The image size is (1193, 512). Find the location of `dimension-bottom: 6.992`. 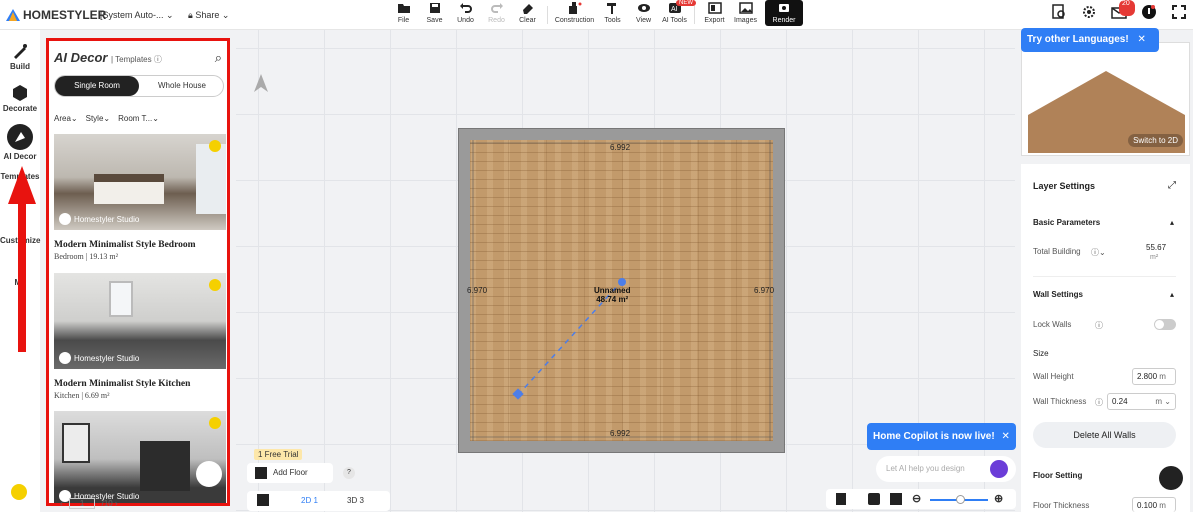

dimension-bottom: 6.992 is located at coordinates (620, 433).